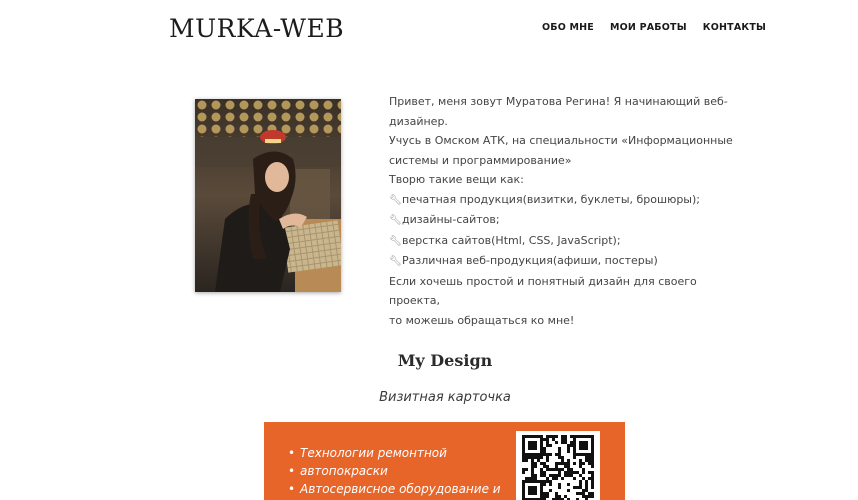 The height and width of the screenshot is (500, 858). I want to click on portfolio-subtitle: Визитная карточка, so click(445, 397).